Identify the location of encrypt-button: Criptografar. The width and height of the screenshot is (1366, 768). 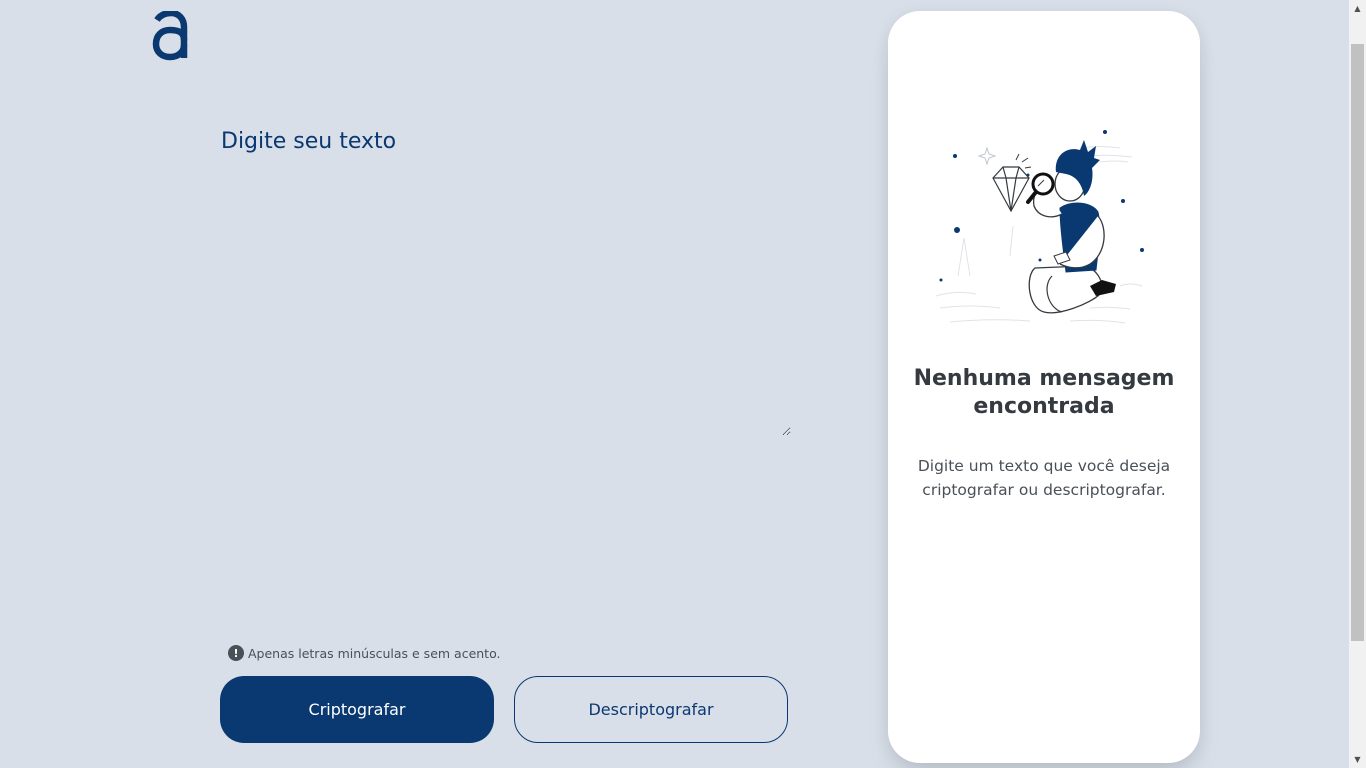
(357, 709).